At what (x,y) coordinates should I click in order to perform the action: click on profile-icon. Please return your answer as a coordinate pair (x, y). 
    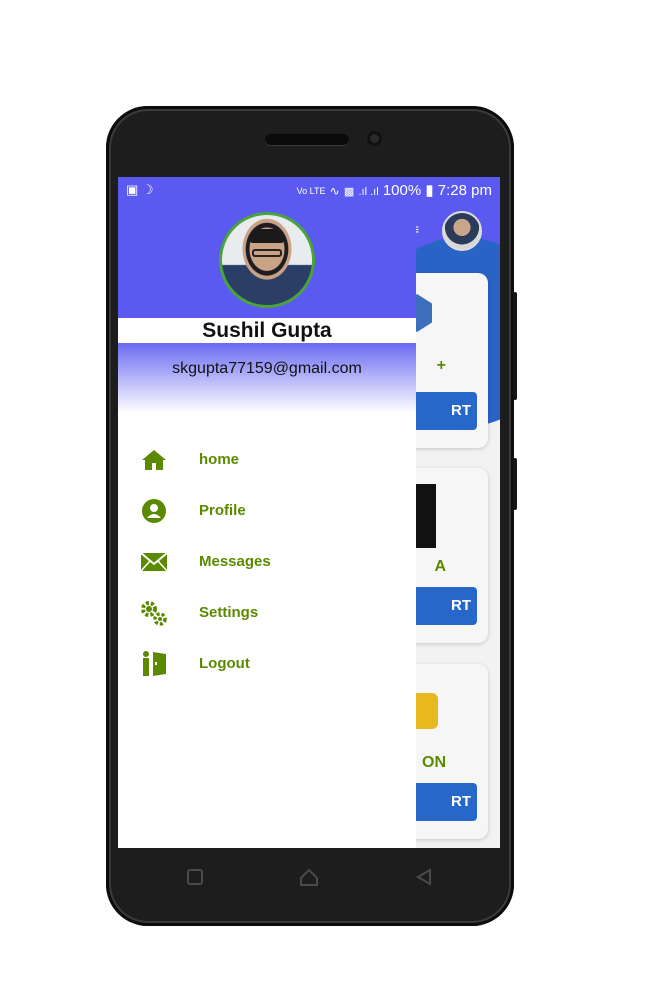
    Looking at the image, I should click on (154, 511).